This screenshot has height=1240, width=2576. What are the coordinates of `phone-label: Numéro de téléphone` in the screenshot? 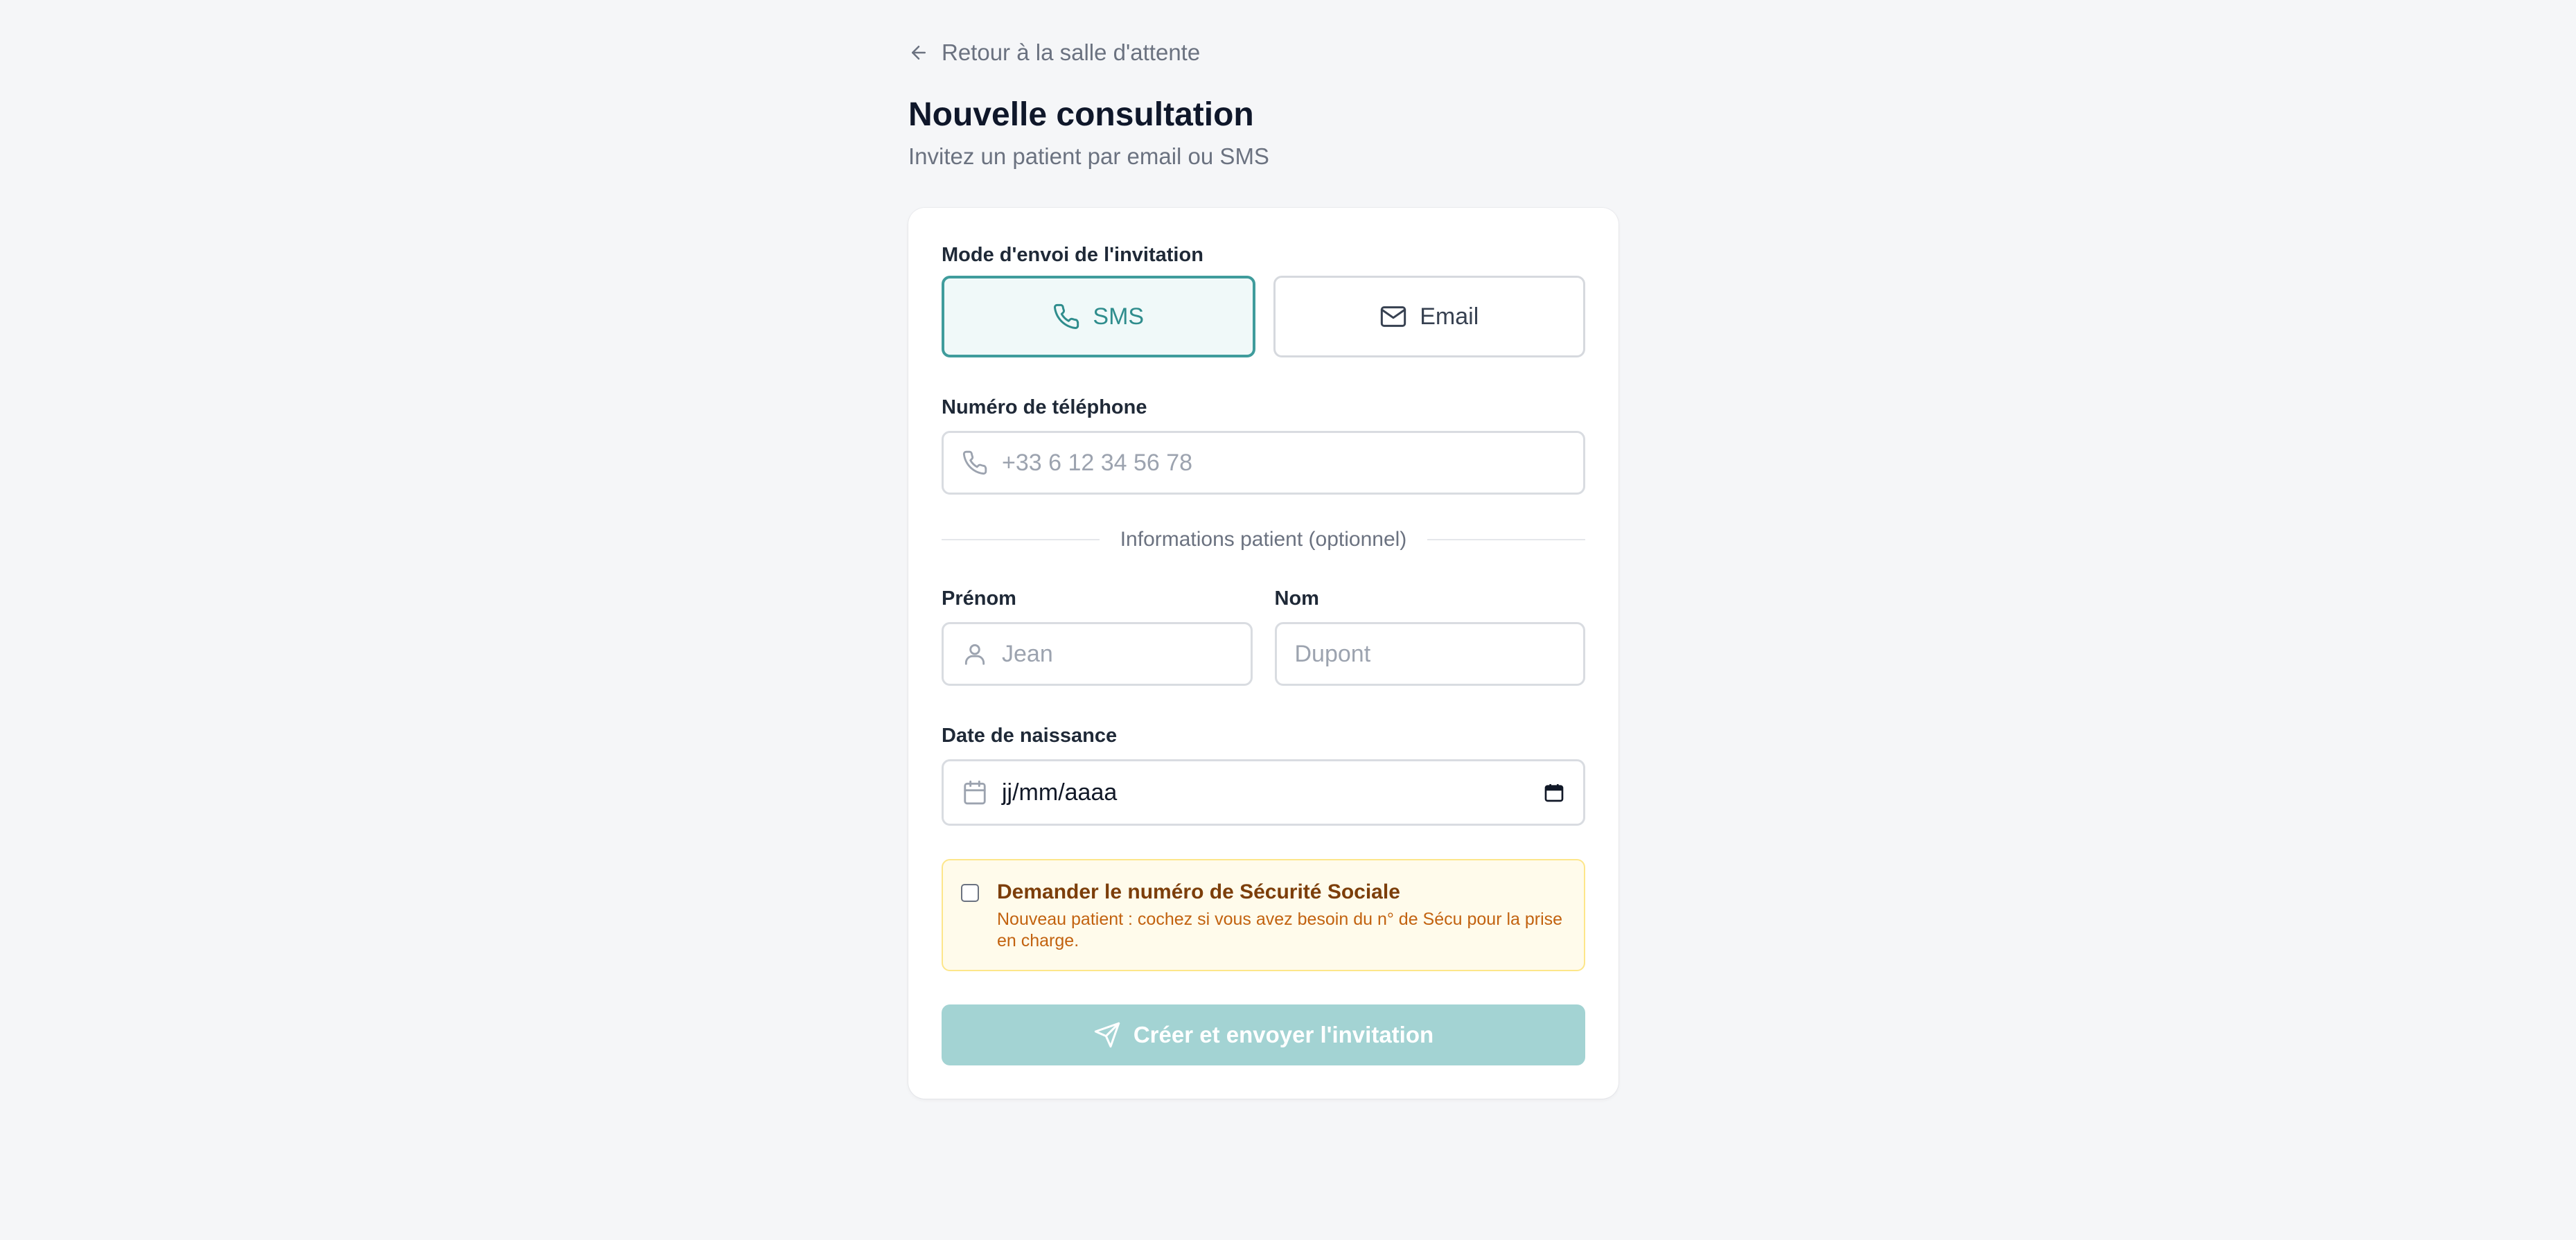 It's located at (1044, 407).